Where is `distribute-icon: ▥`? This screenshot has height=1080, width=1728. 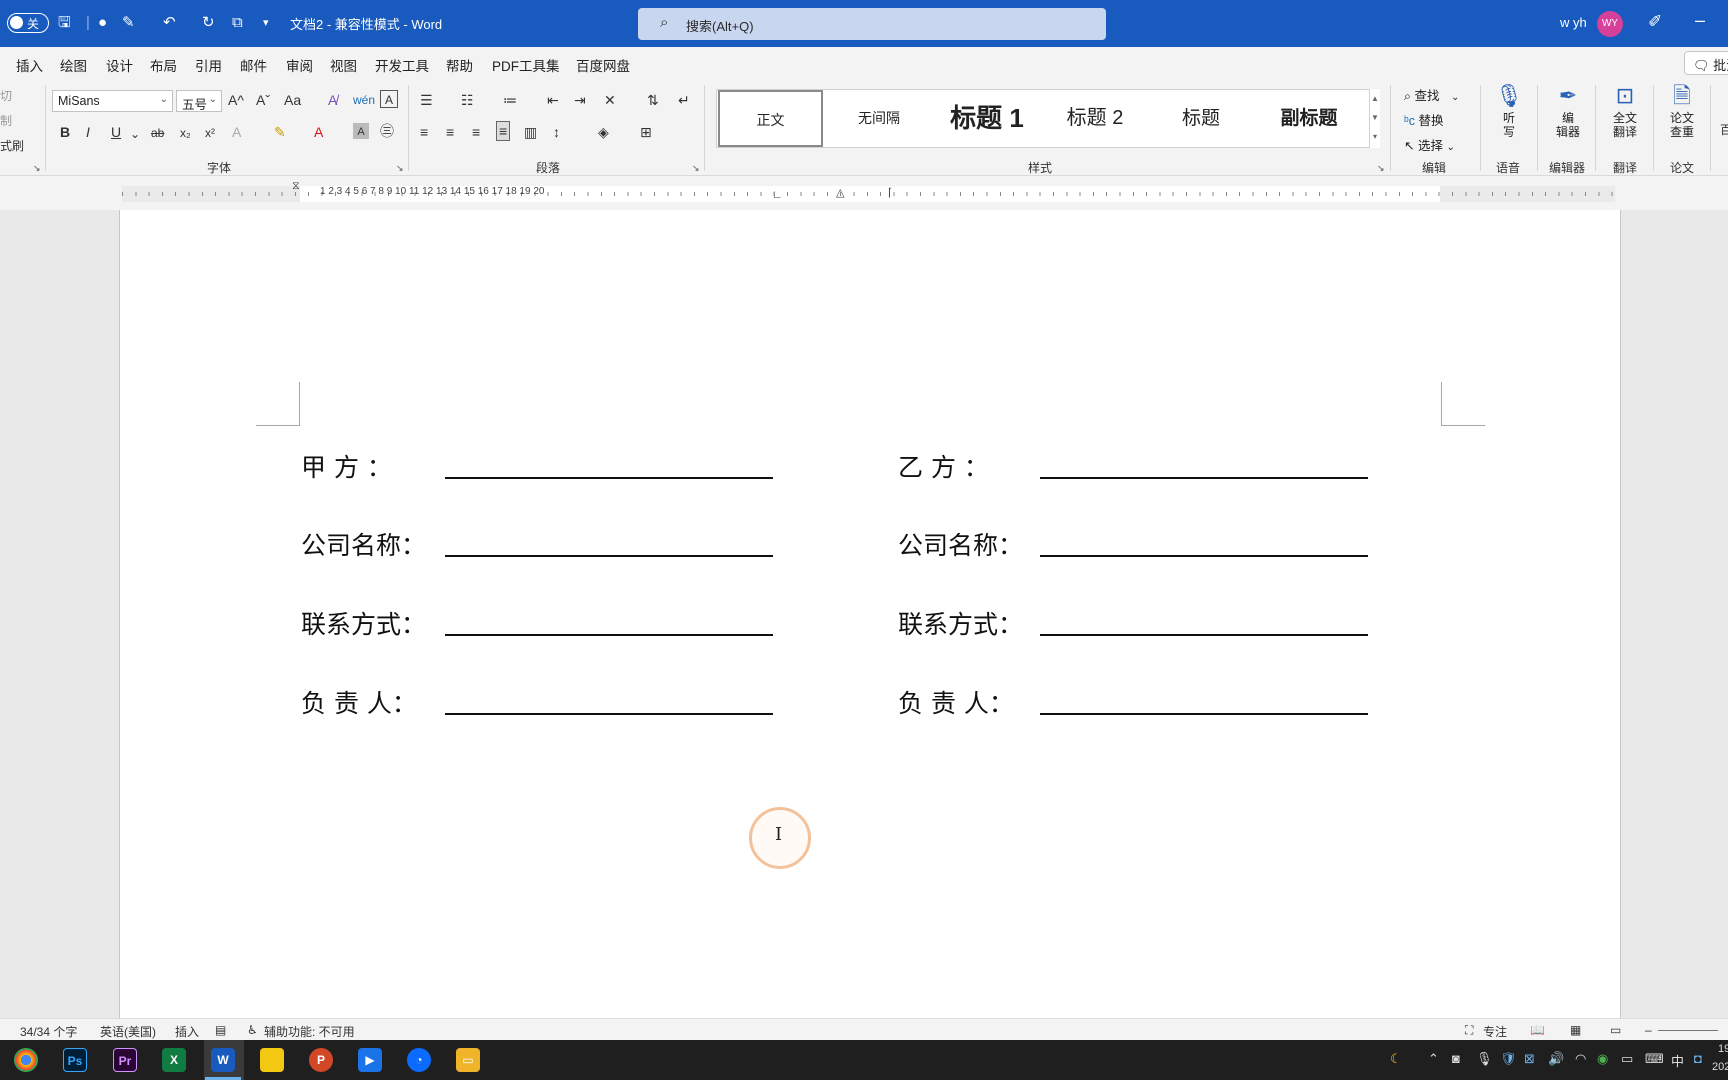
distribute-icon: ▥ is located at coordinates (530, 132).